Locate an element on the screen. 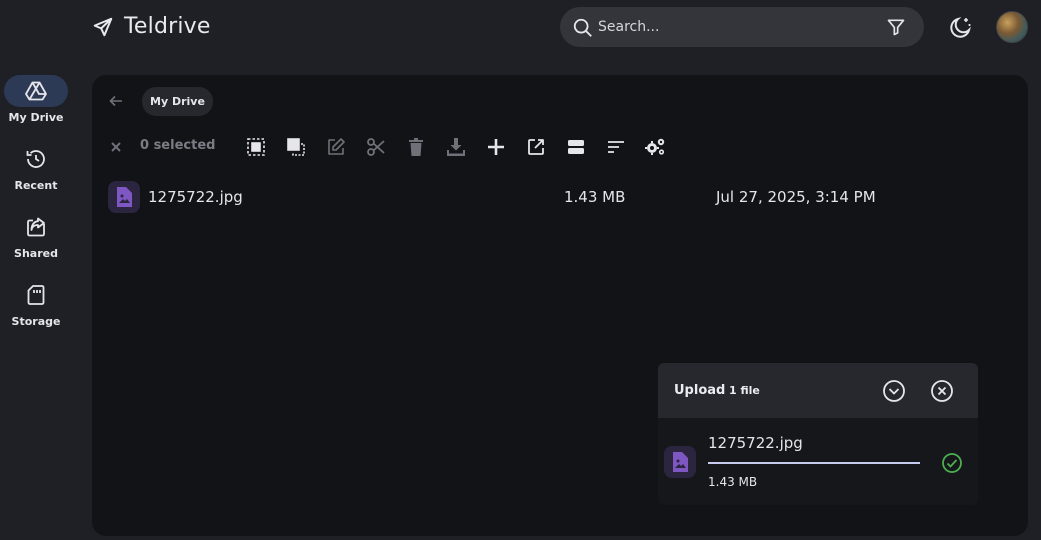 This screenshot has height=540, width=1041. filter-icon is located at coordinates (896, 27).